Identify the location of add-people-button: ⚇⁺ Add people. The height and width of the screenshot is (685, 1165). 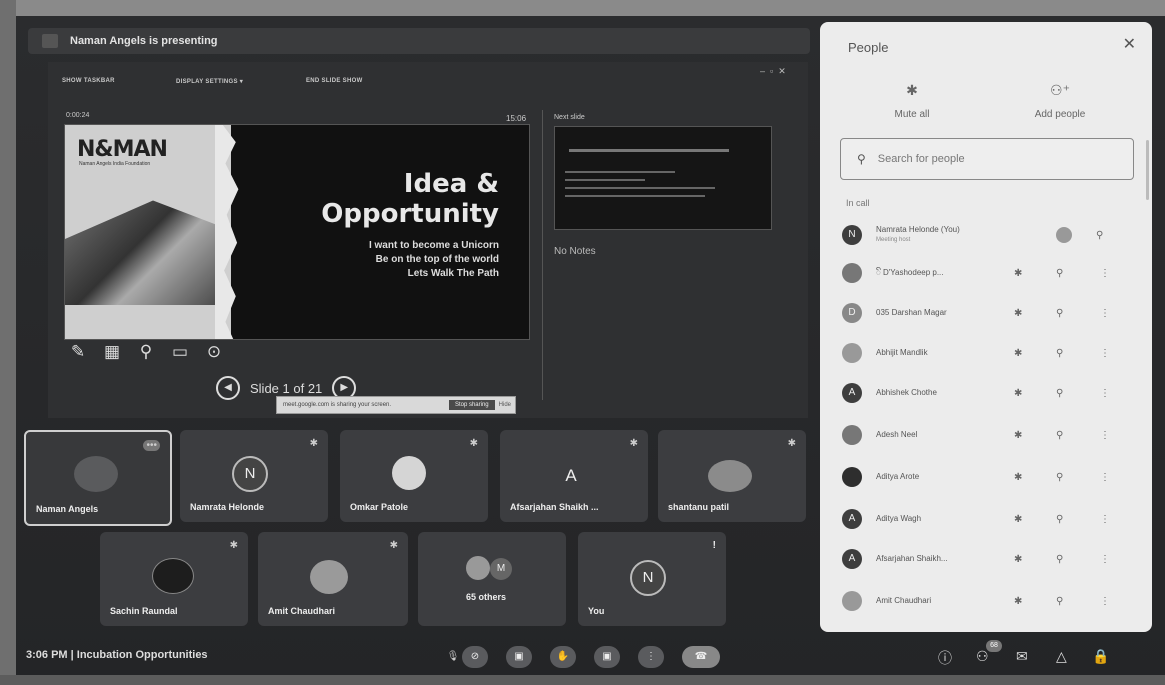
(1060, 101).